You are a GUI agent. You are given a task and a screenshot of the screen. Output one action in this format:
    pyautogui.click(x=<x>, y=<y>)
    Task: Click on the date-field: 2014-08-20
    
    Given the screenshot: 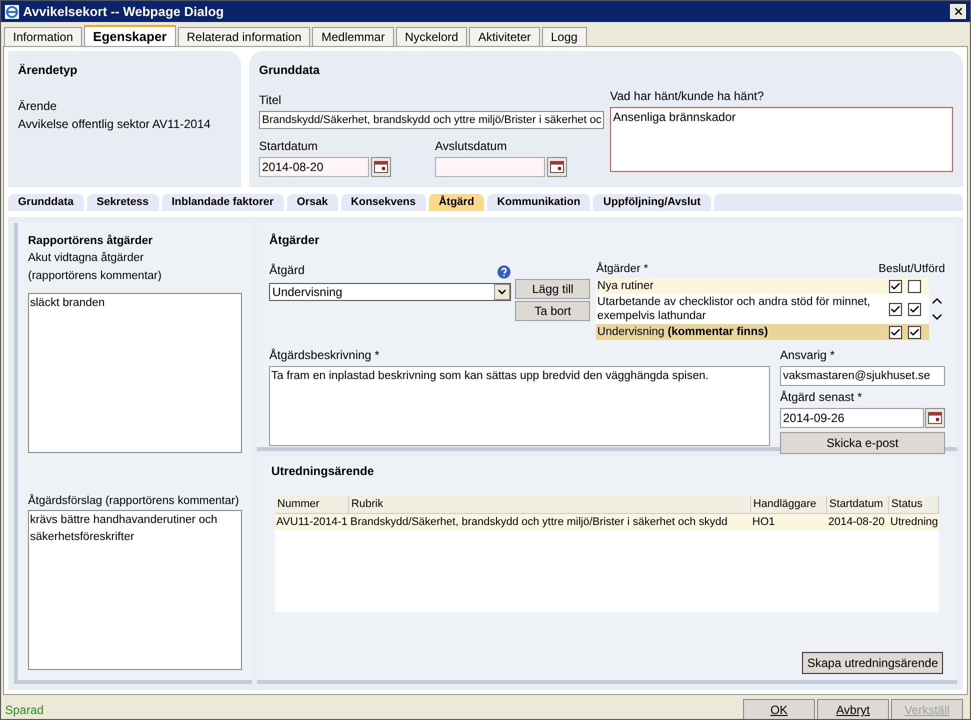 What is the action you would take?
    pyautogui.click(x=314, y=167)
    